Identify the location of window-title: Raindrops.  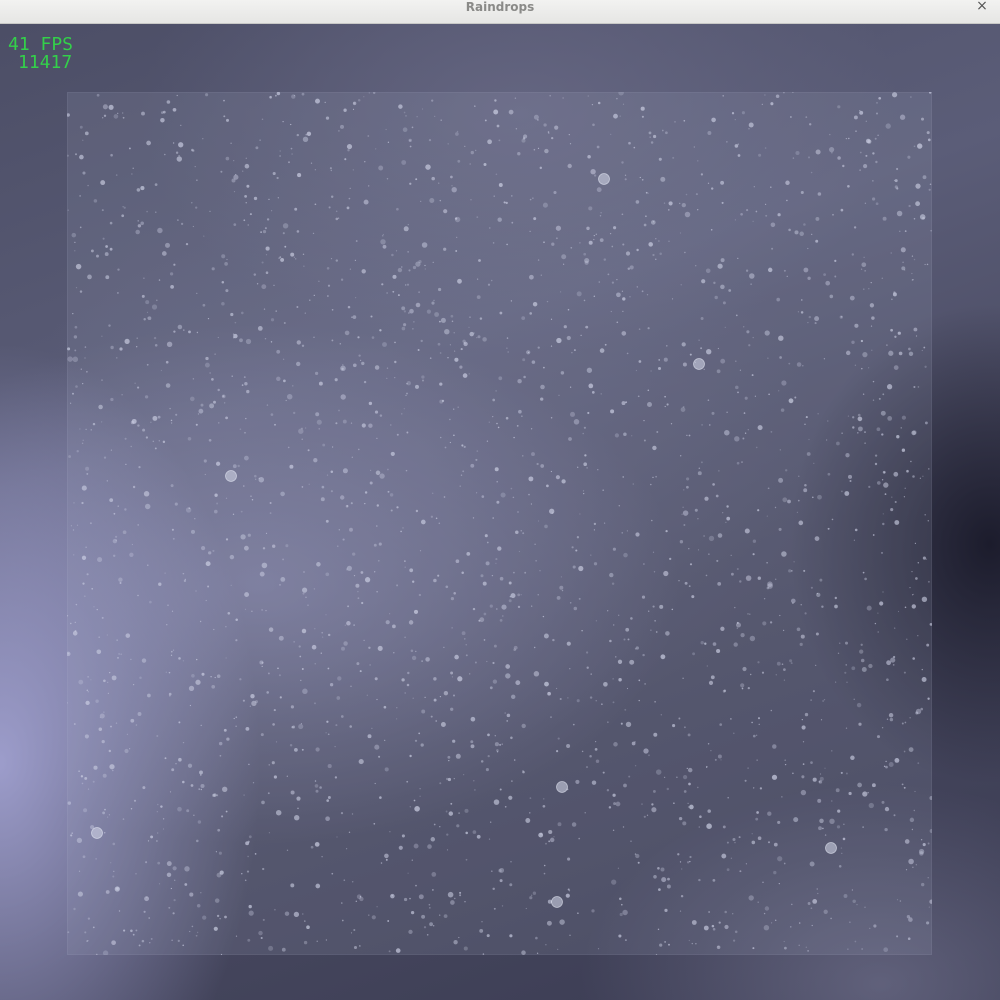
(500, 7).